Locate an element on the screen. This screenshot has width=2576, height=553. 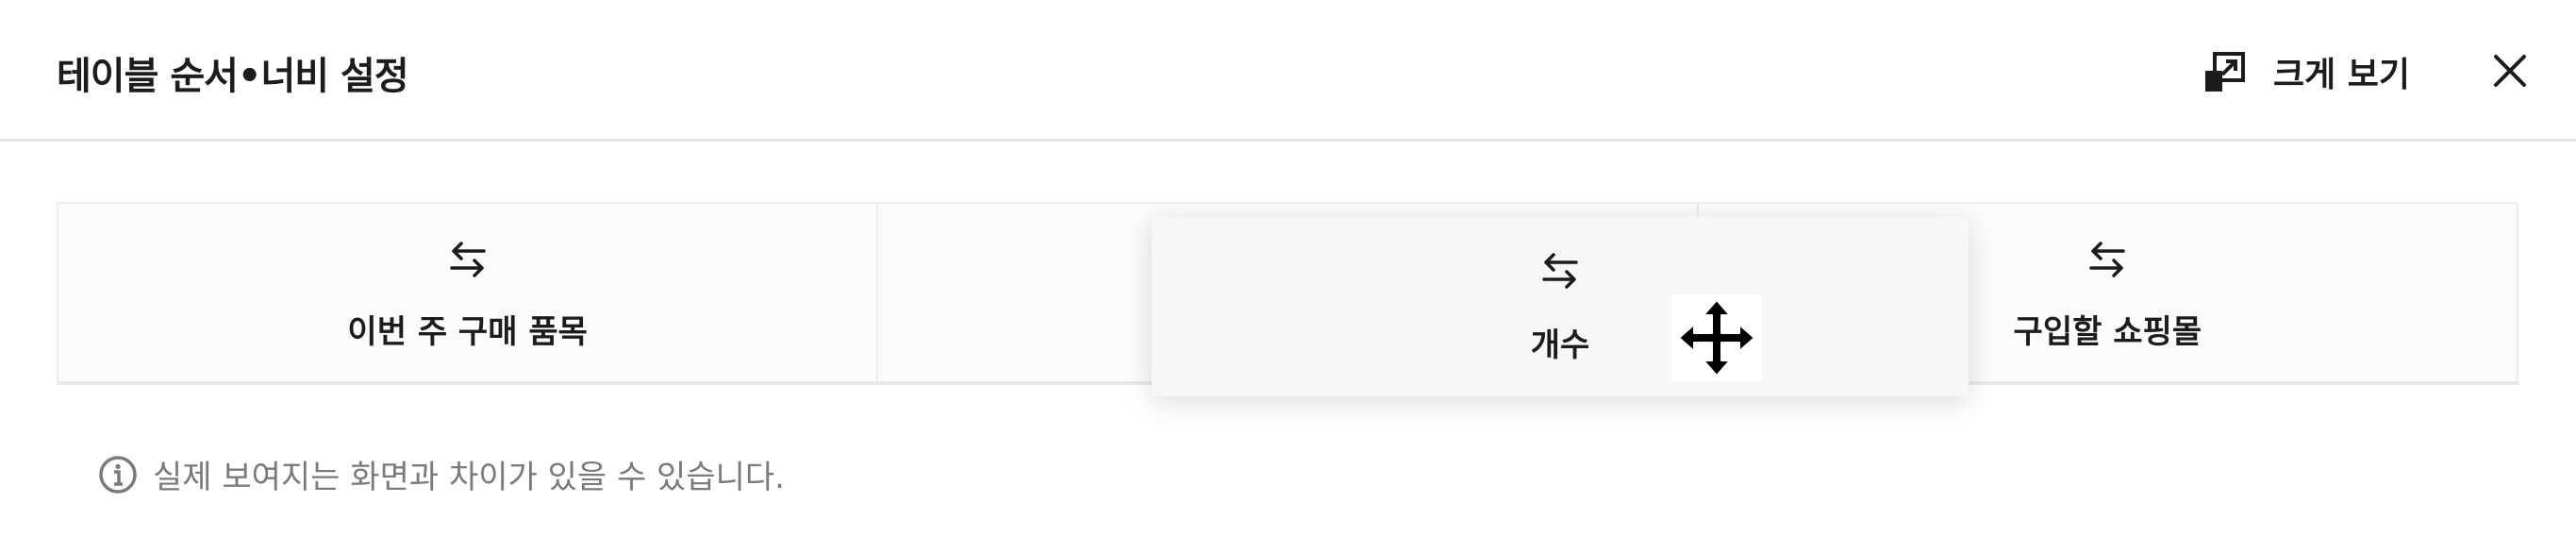
column-label: 구입할 쇼핑몰 is located at coordinates (2108, 332).